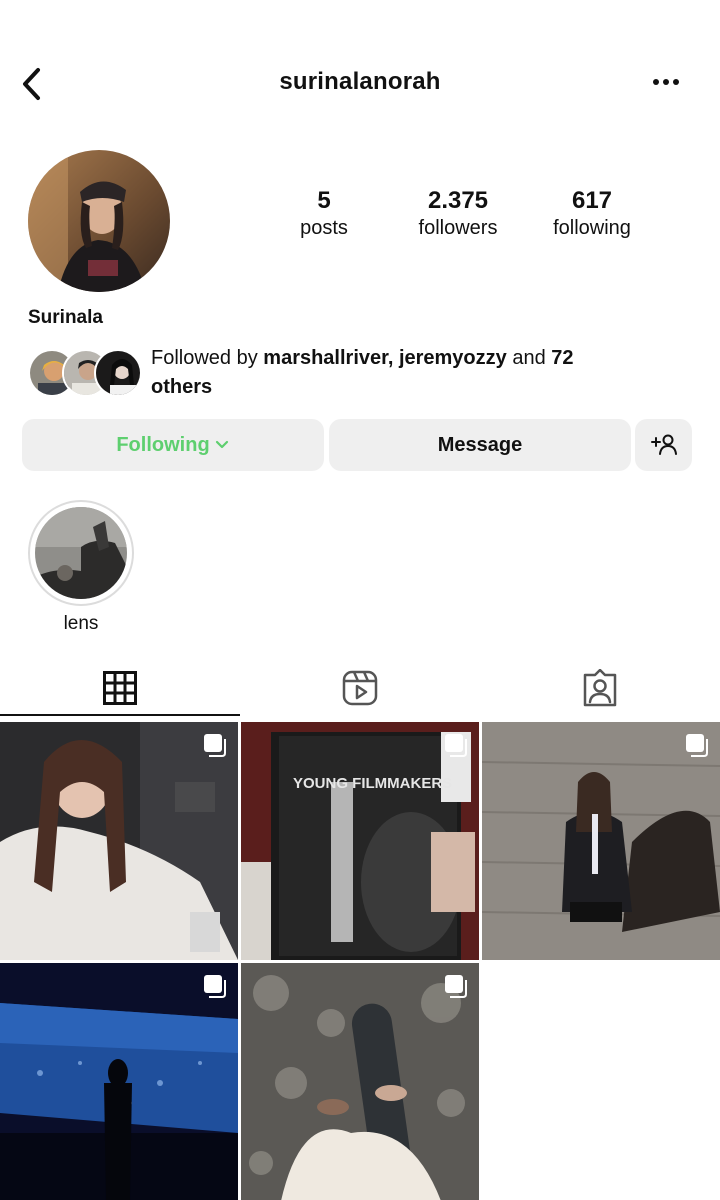 This screenshot has height=1200, width=720. I want to click on posts-label: posts, so click(324, 228).